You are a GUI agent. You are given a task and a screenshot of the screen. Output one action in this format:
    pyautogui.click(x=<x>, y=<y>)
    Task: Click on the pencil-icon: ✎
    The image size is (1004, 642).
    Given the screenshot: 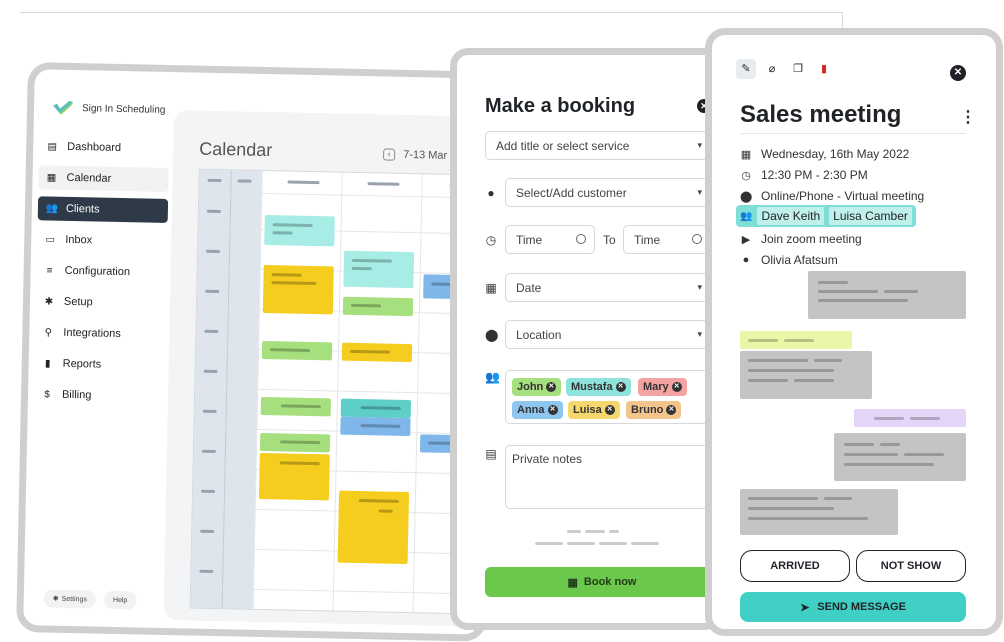 What is the action you would take?
    pyautogui.click(x=746, y=69)
    